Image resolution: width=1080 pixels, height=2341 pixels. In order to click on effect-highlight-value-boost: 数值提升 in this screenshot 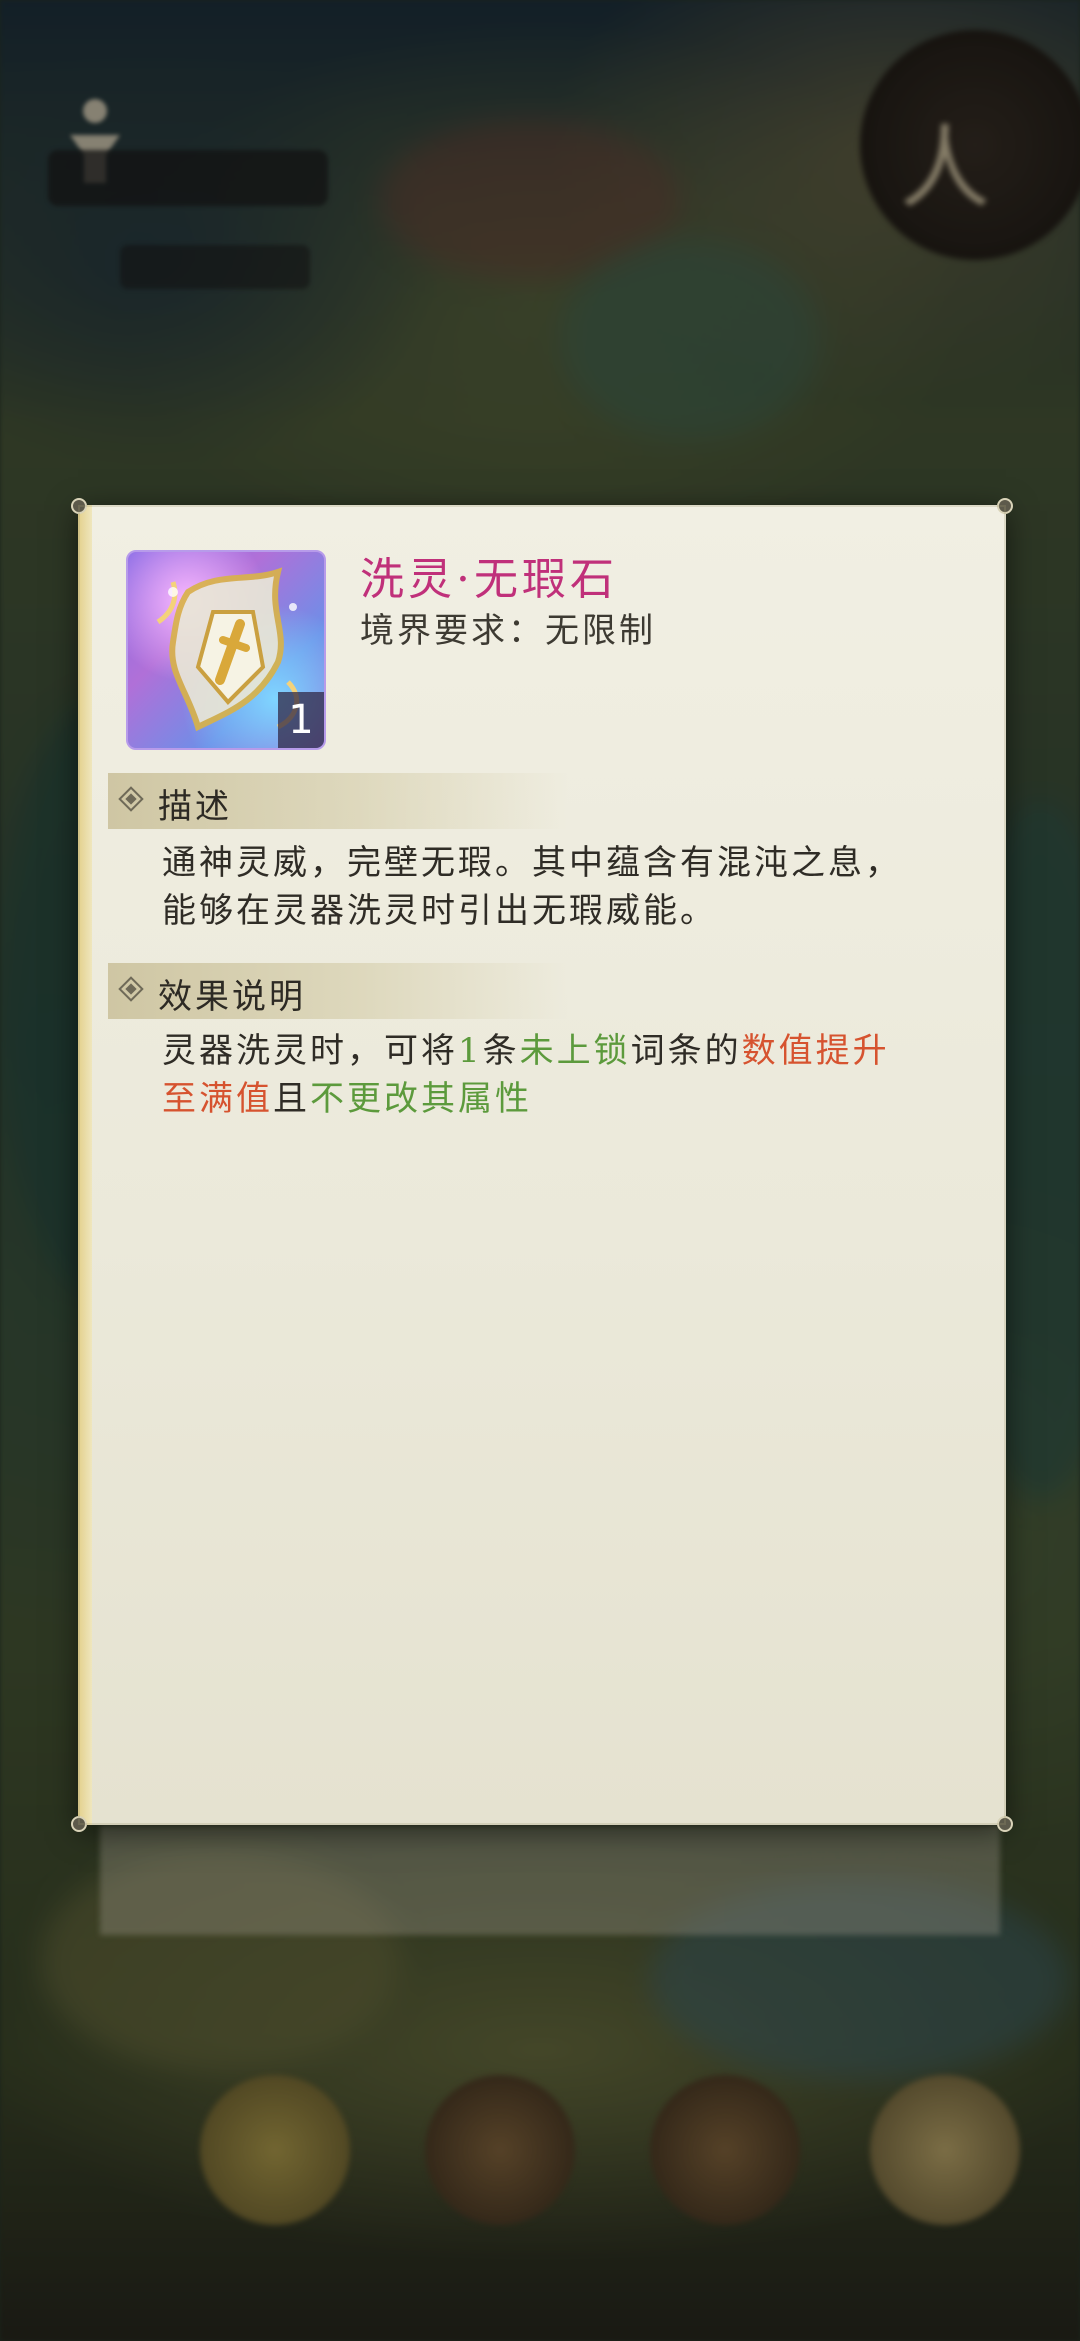, I will do `click(815, 1051)`.